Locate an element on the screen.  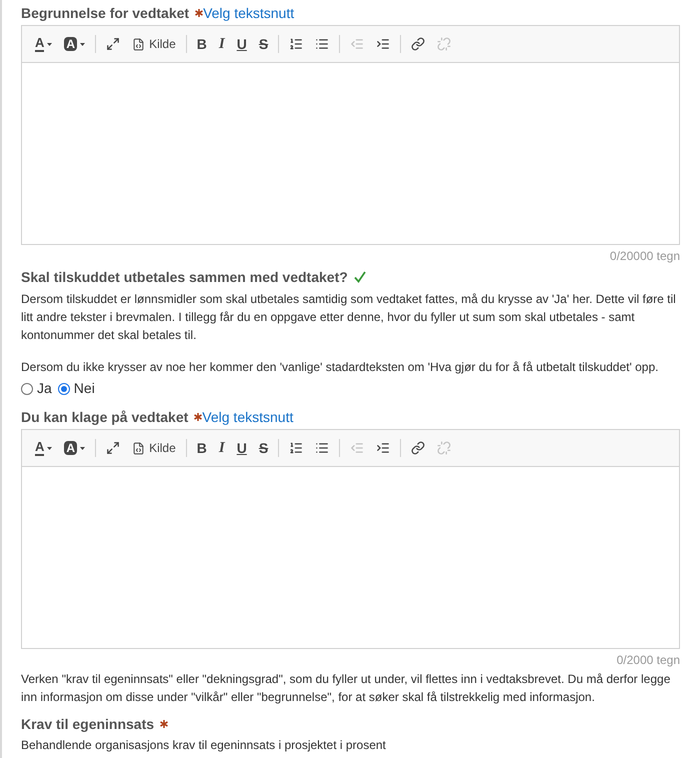
help-text: Dersom tilskuddet er lønnsmidler som skal utbetales samtidig som vedtaket fattes, må du krysse av 'Ja' her. Dette vil føre til litt andre tekster i brevmalen. I tillegg får du en oppgave etter denne, hvor du fyller ut sum som skal utbetales - samt kontonummer det skal betales til. is located at coordinates (349, 317).